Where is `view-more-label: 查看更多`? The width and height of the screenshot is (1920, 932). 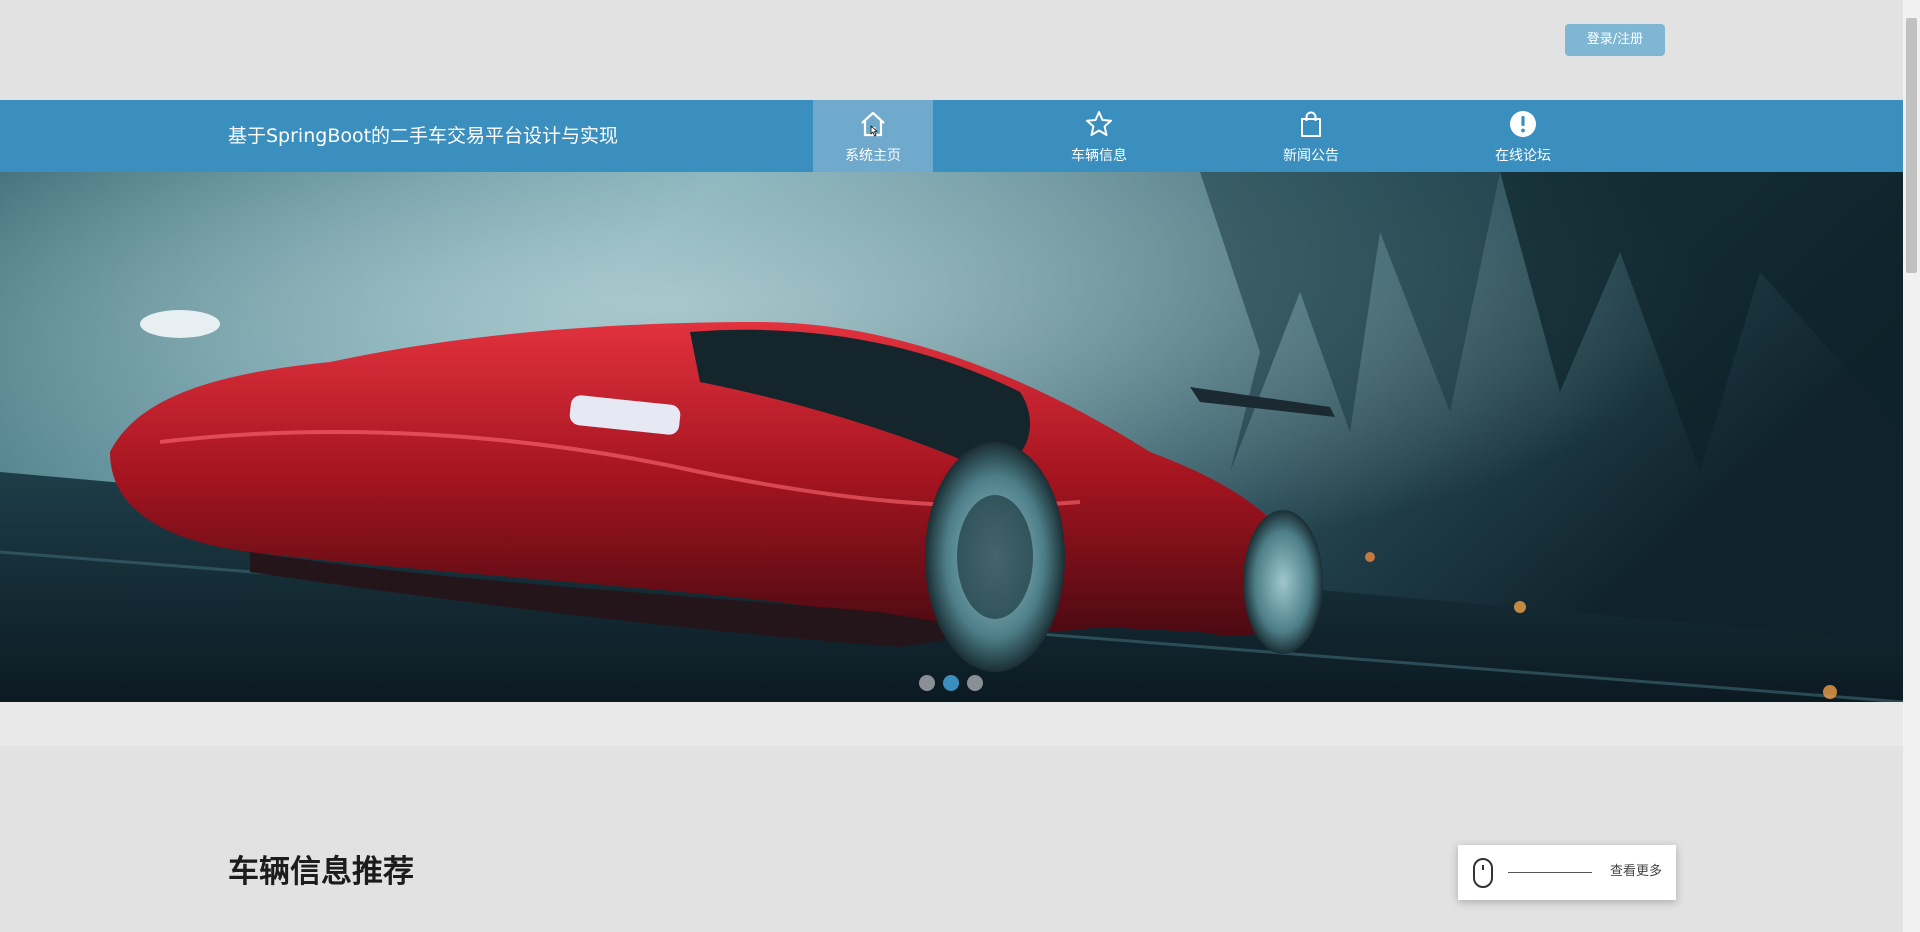 view-more-label: 查看更多 is located at coordinates (1636, 871).